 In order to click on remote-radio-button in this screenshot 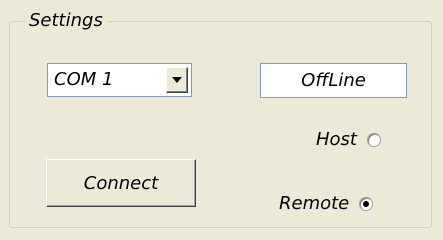, I will do `click(366, 204)`.